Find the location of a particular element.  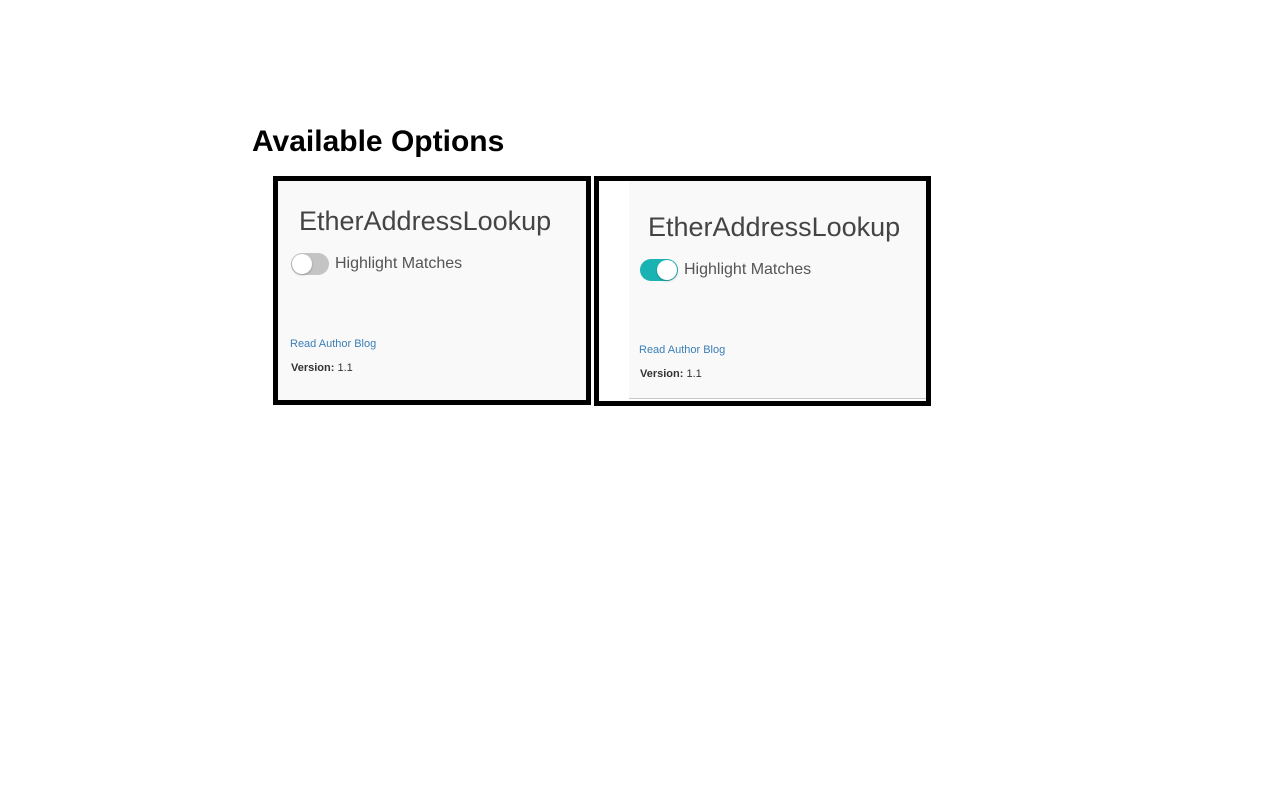

page-heading: Available Options is located at coordinates (378, 141).